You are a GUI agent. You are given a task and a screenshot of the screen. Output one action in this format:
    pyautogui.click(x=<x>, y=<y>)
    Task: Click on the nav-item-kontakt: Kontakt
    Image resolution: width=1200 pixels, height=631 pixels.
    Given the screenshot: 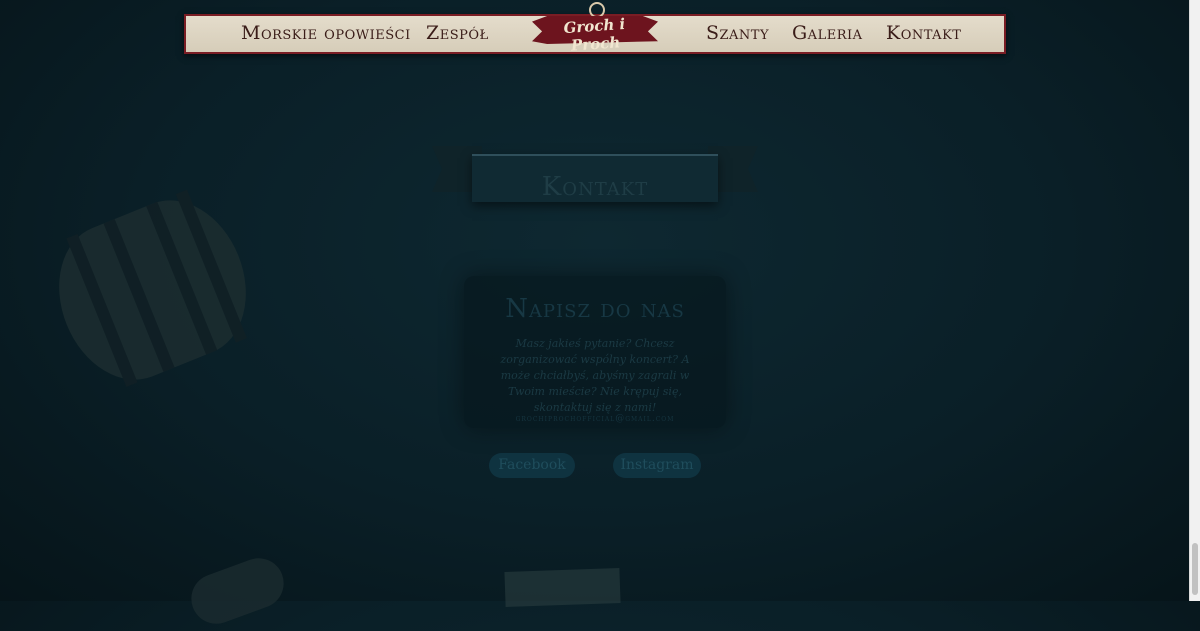 What is the action you would take?
    pyautogui.click(x=923, y=33)
    